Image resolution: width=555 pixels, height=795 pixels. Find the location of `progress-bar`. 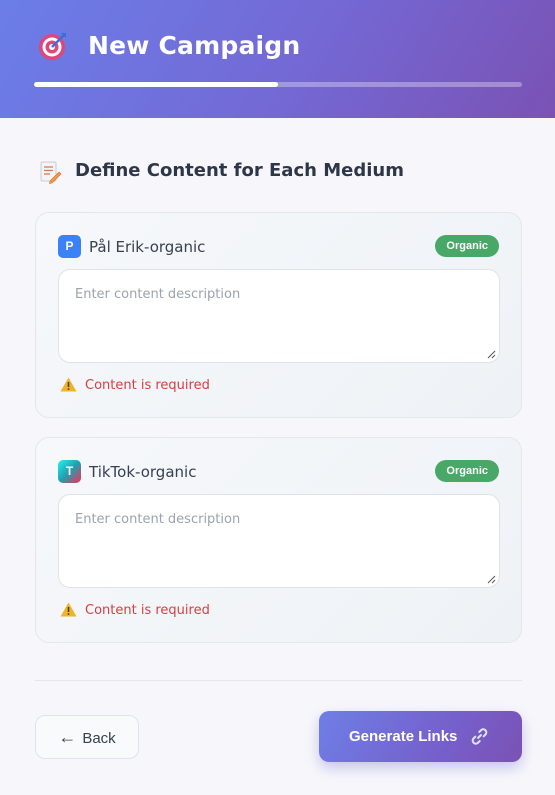

progress-bar is located at coordinates (278, 84).